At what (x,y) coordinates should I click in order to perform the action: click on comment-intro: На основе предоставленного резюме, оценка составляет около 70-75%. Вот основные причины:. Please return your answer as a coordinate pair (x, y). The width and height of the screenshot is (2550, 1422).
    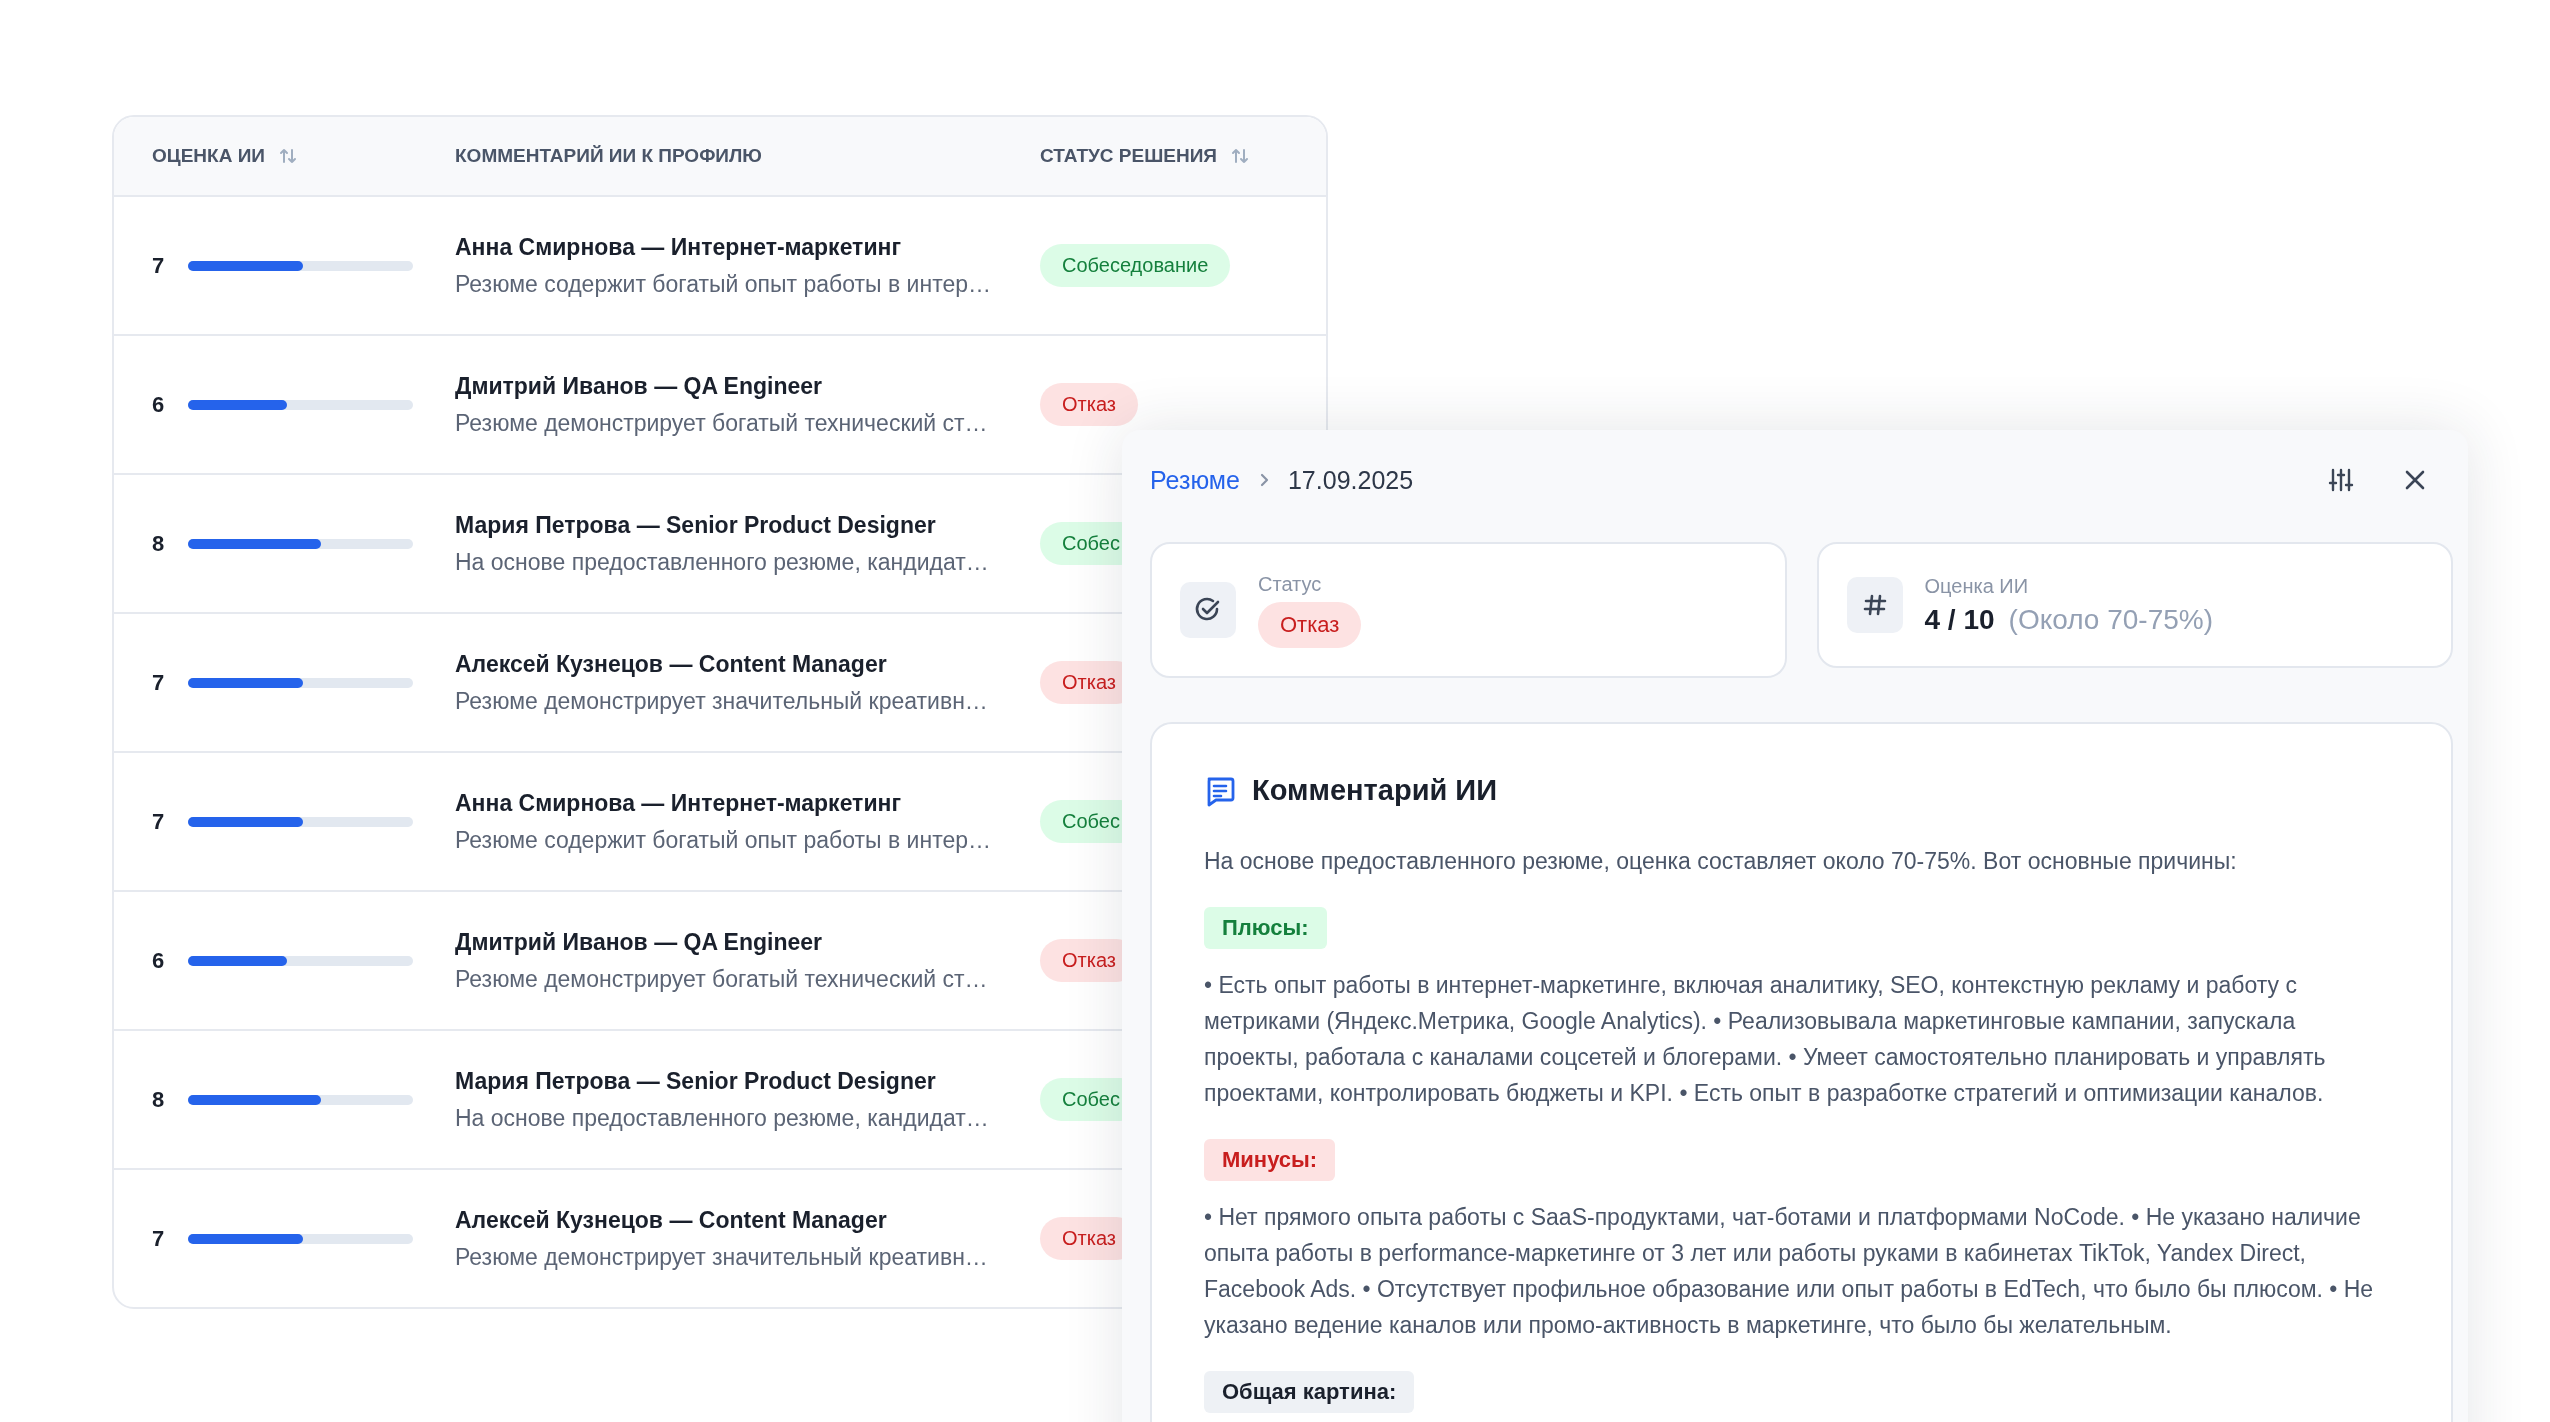
    Looking at the image, I should click on (1721, 861).